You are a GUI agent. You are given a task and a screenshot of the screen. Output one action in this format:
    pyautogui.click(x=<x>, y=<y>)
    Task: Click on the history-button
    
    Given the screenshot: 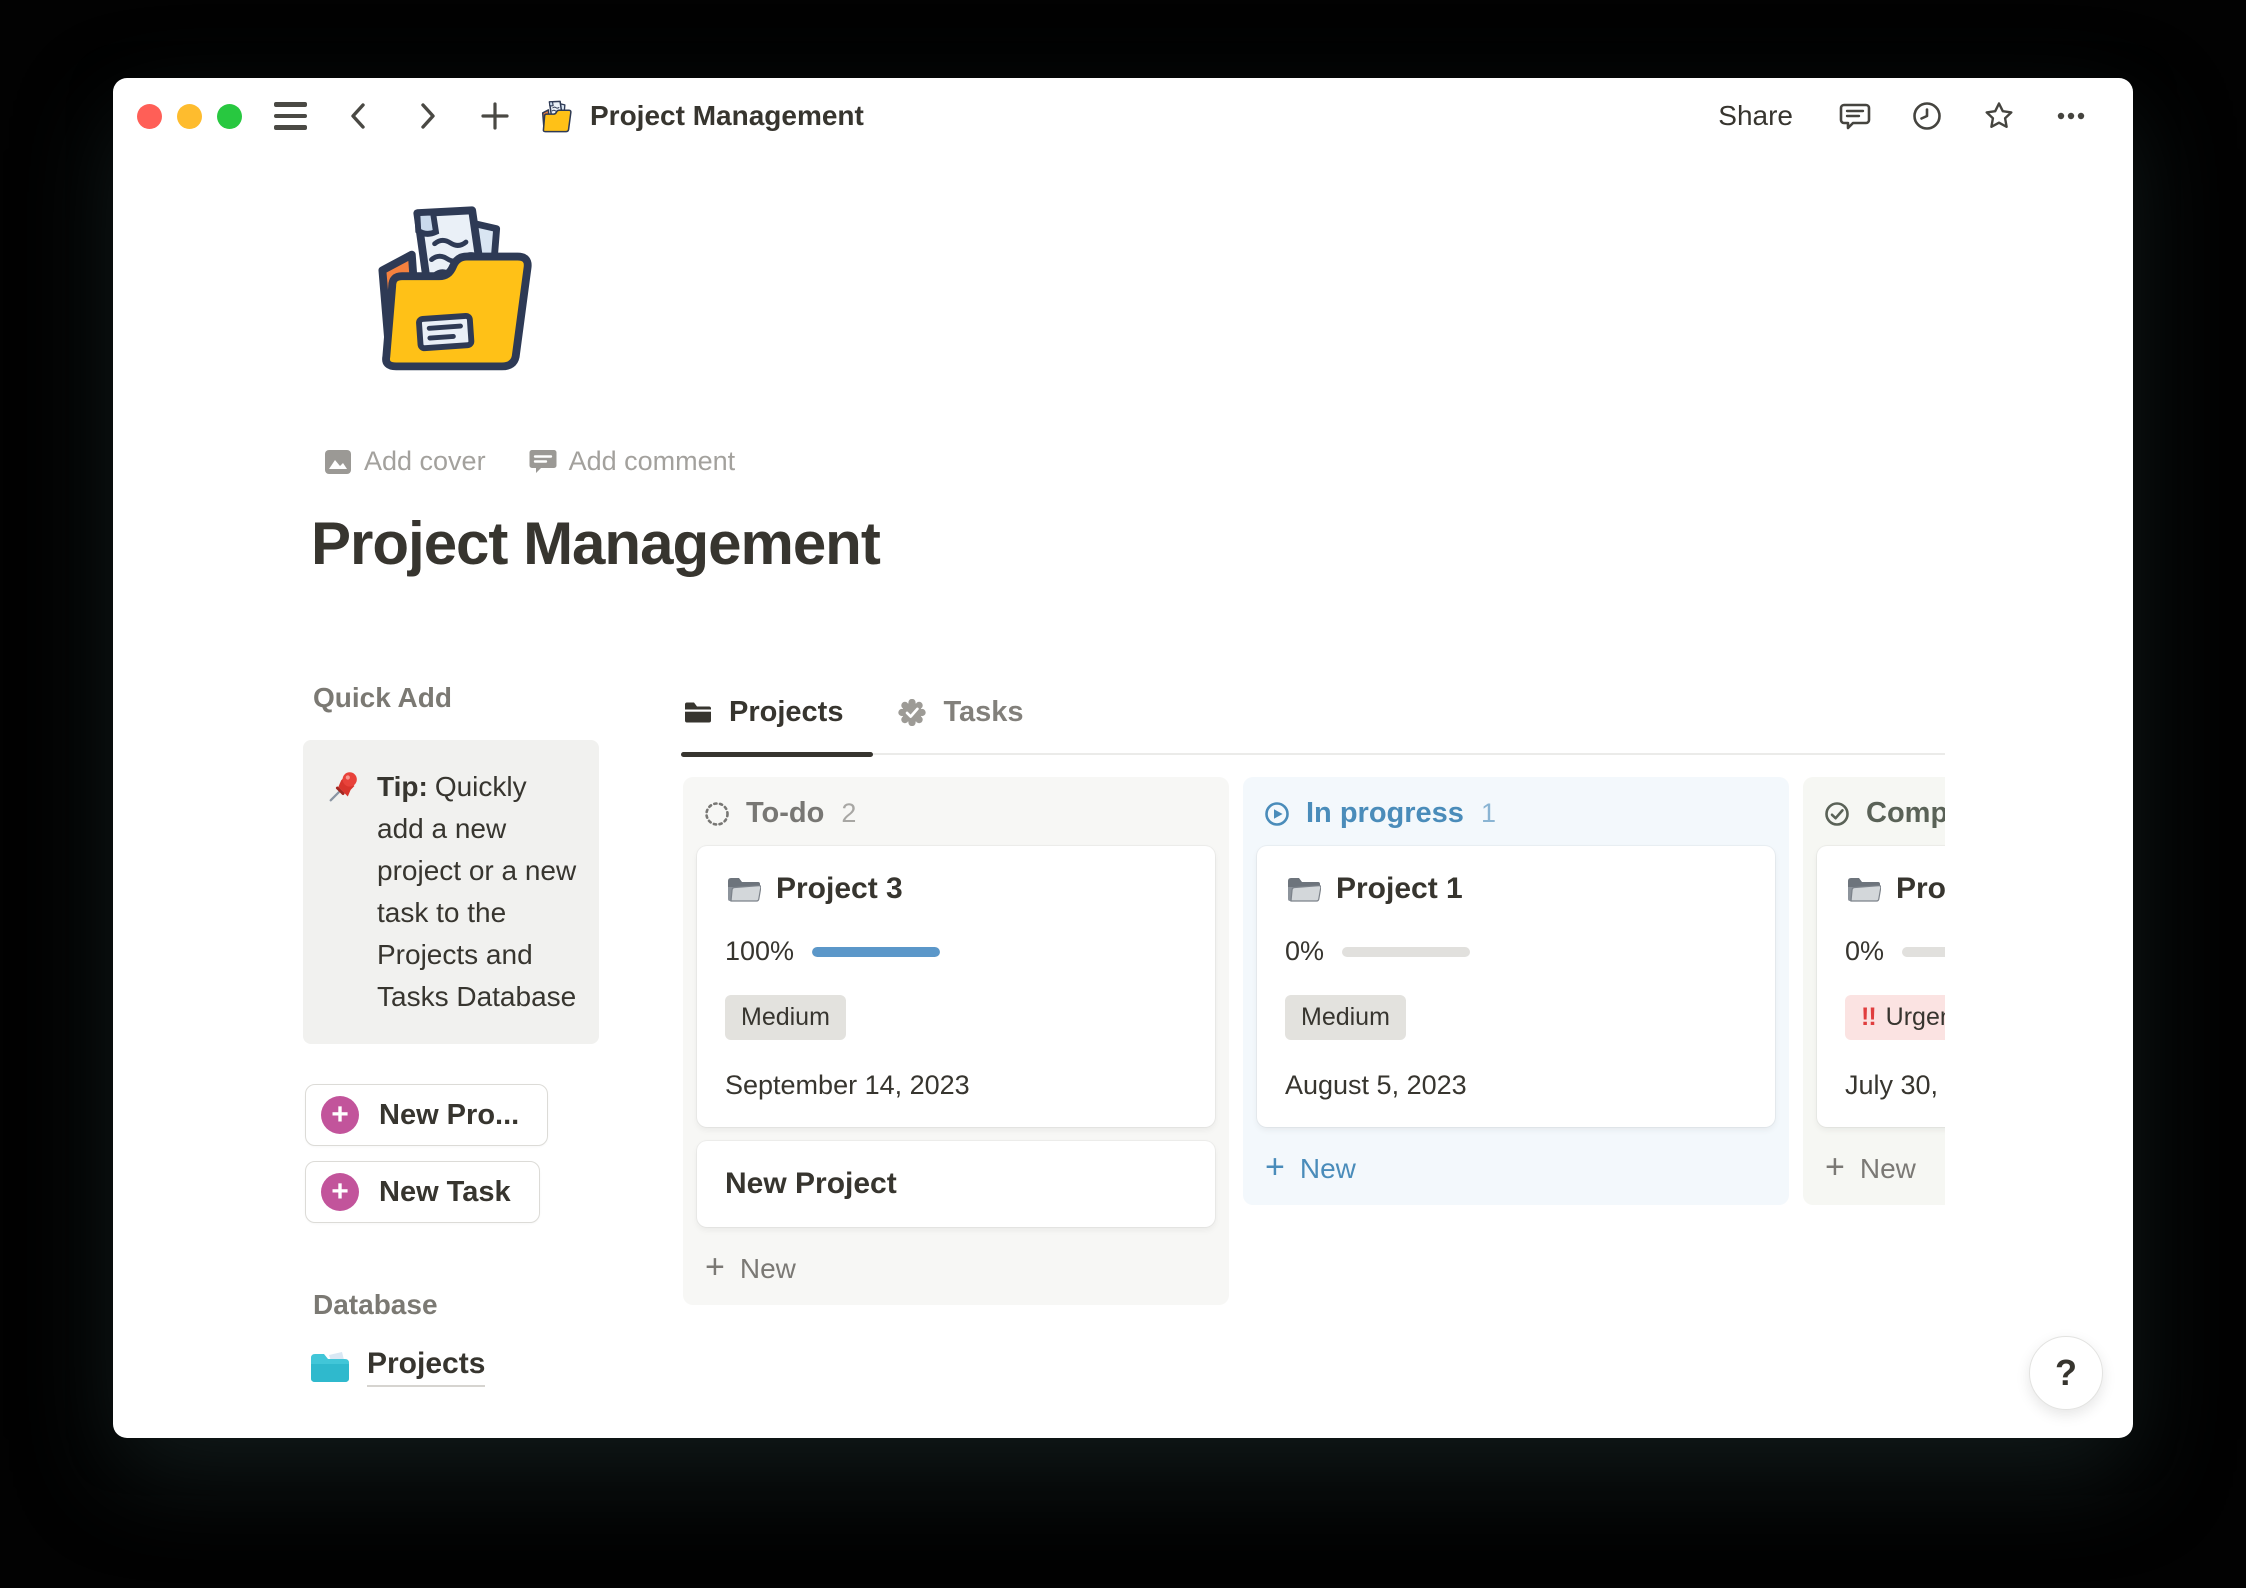 What is the action you would take?
    pyautogui.click(x=1927, y=116)
    